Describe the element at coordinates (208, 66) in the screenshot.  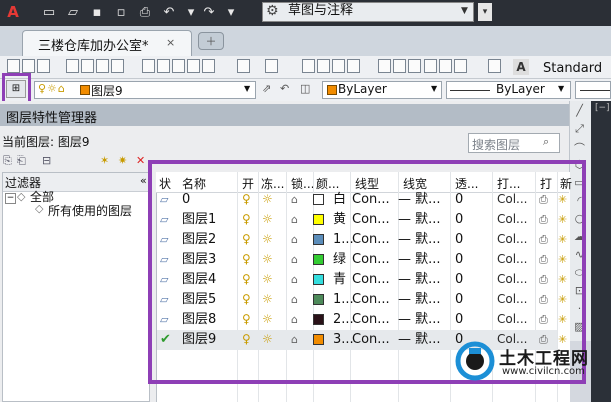
I see `block-editor-icon` at that location.